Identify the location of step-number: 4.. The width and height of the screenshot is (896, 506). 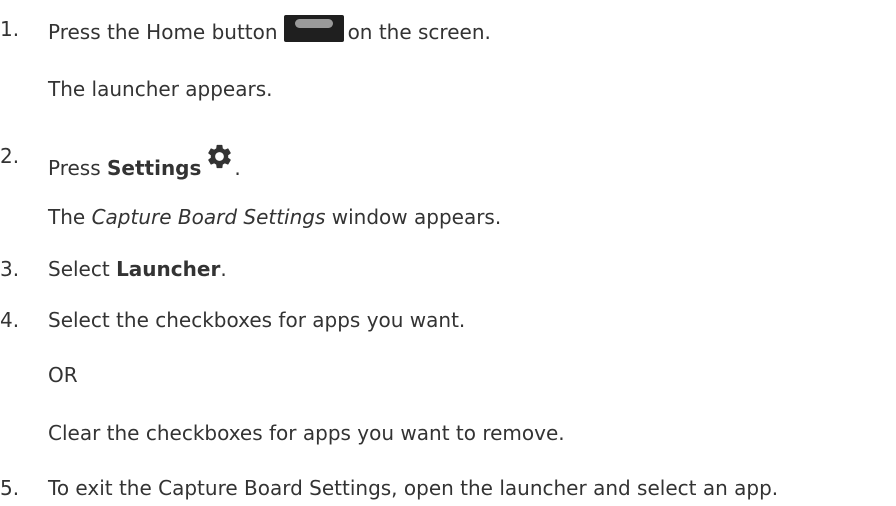
(10, 320).